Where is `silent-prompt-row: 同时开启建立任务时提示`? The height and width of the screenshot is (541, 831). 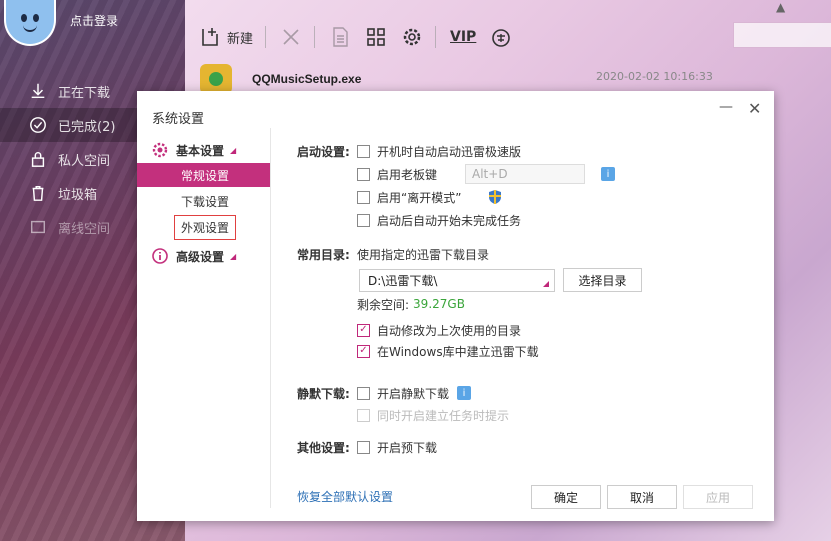 silent-prompt-row: 同时开启建立任务时提示 is located at coordinates (433, 415).